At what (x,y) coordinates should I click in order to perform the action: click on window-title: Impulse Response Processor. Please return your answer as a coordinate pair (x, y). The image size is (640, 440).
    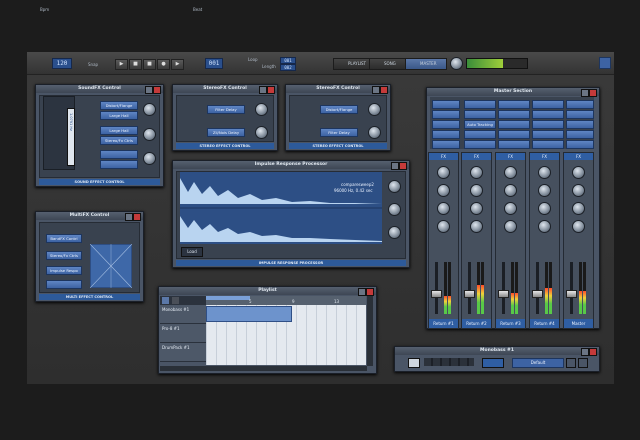
    Looking at the image, I should click on (291, 165).